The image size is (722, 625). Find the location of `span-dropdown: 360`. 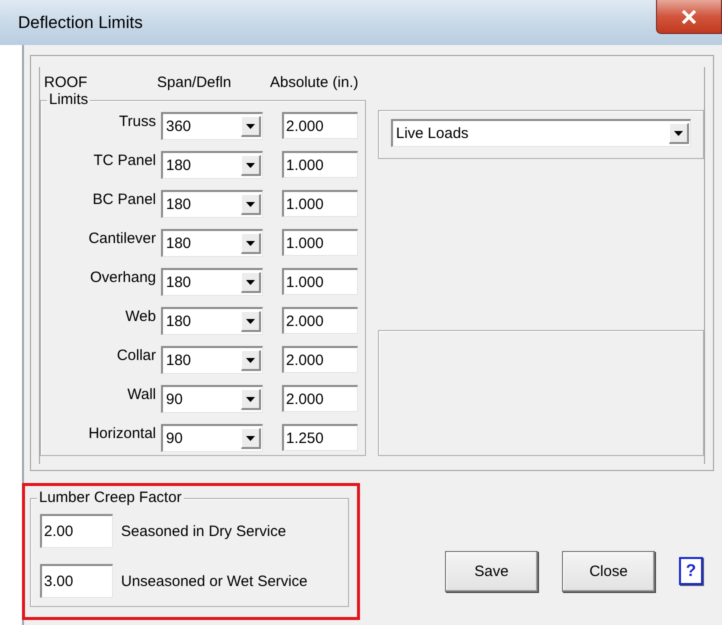

span-dropdown: 360 is located at coordinates (212, 126).